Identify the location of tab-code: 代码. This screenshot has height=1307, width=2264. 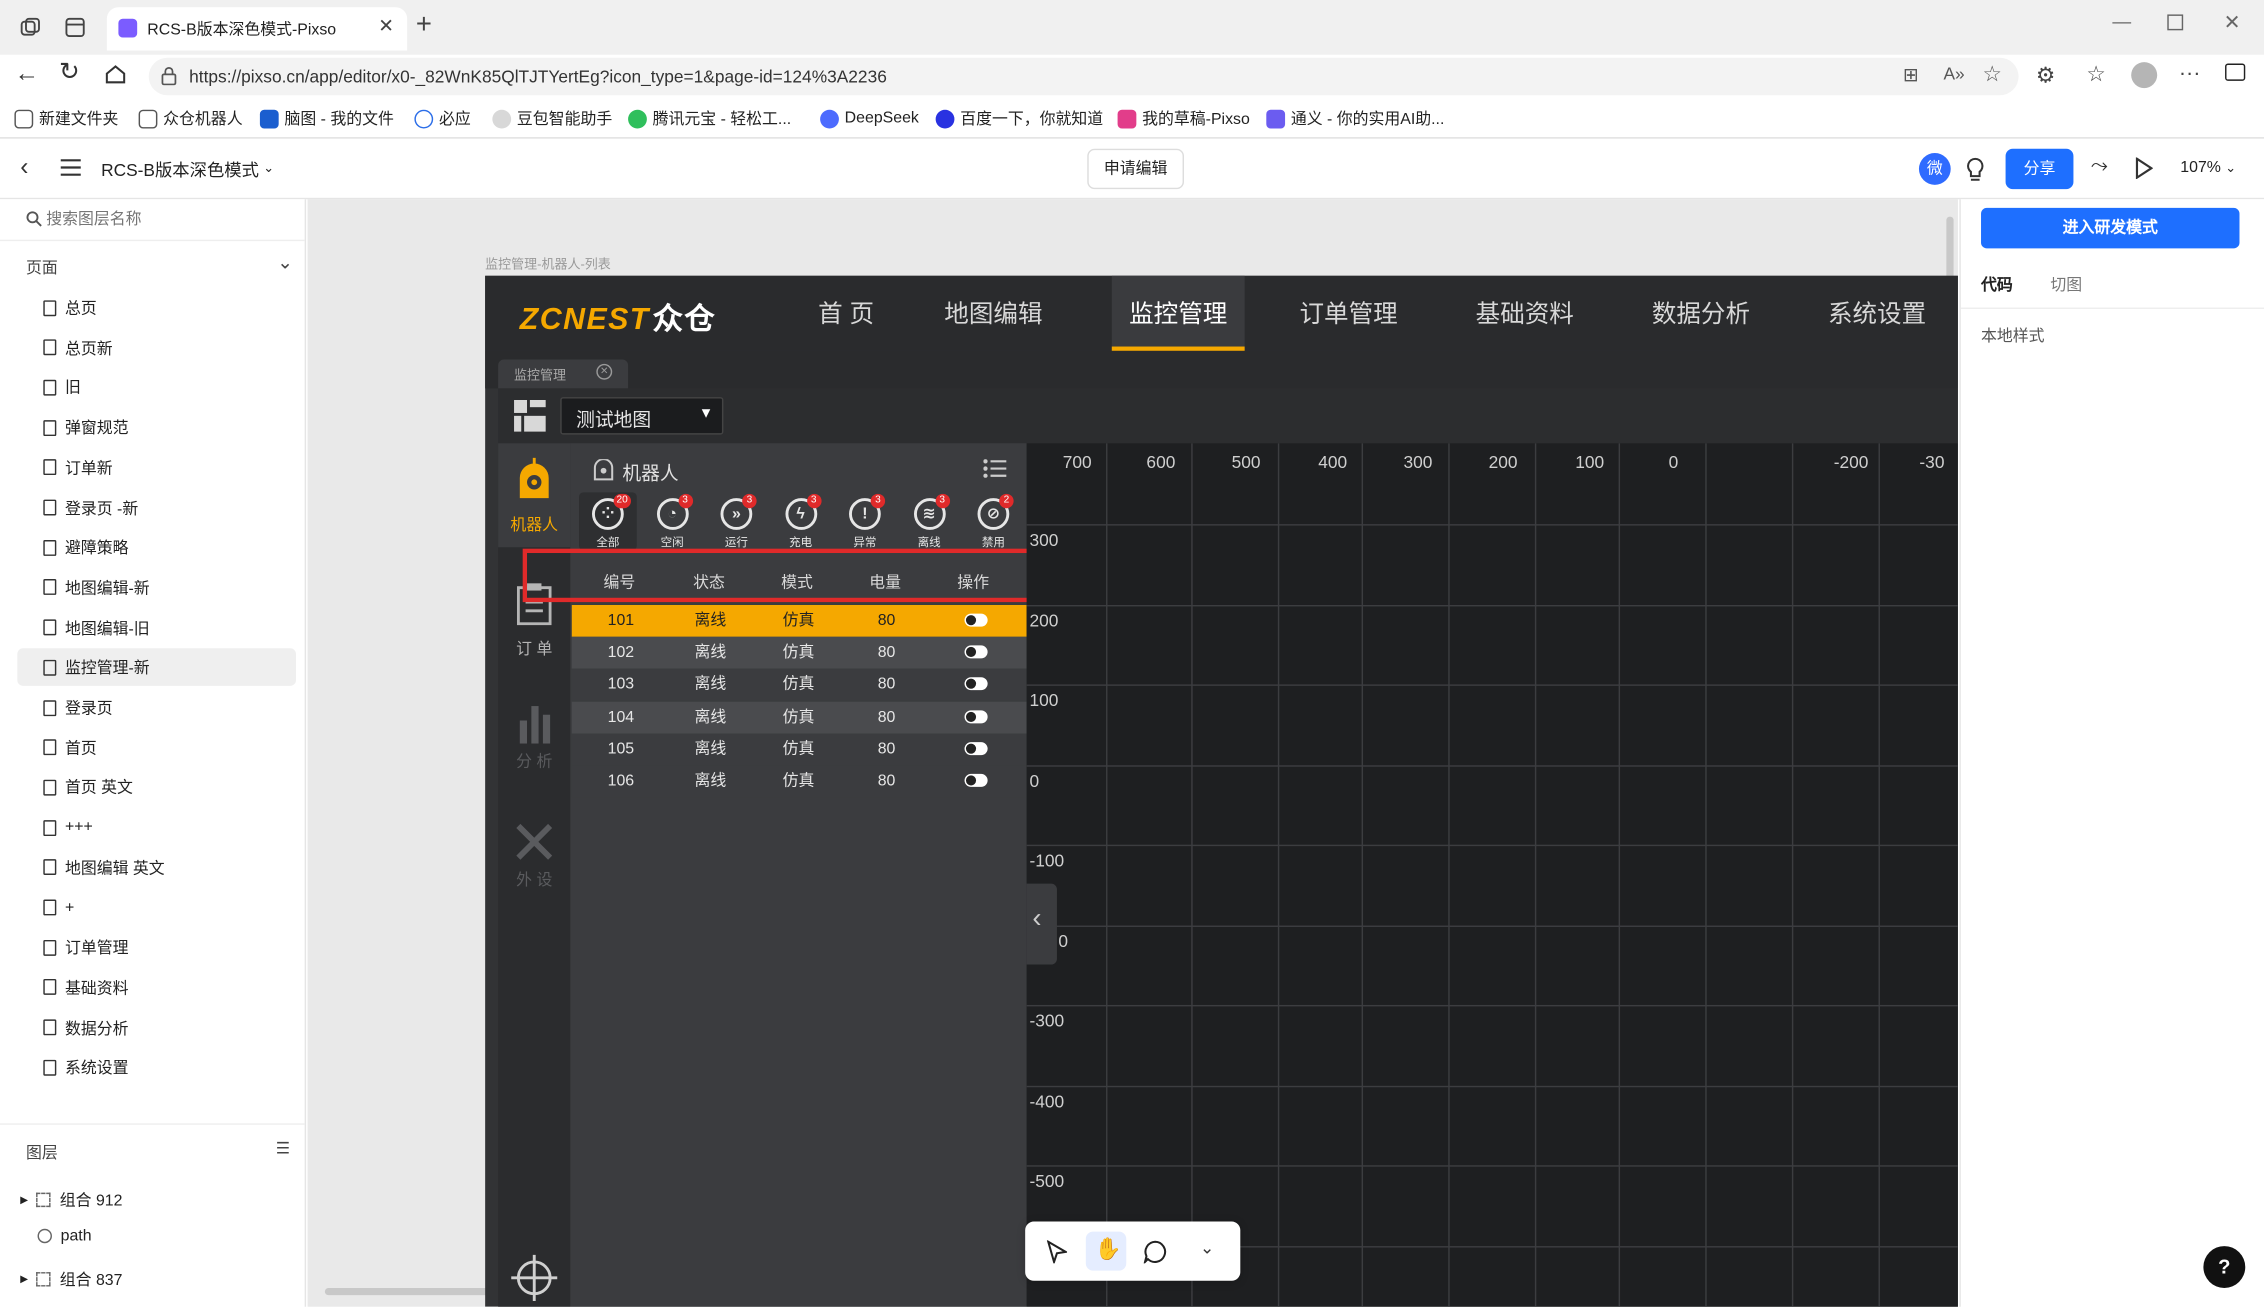
(1997, 284).